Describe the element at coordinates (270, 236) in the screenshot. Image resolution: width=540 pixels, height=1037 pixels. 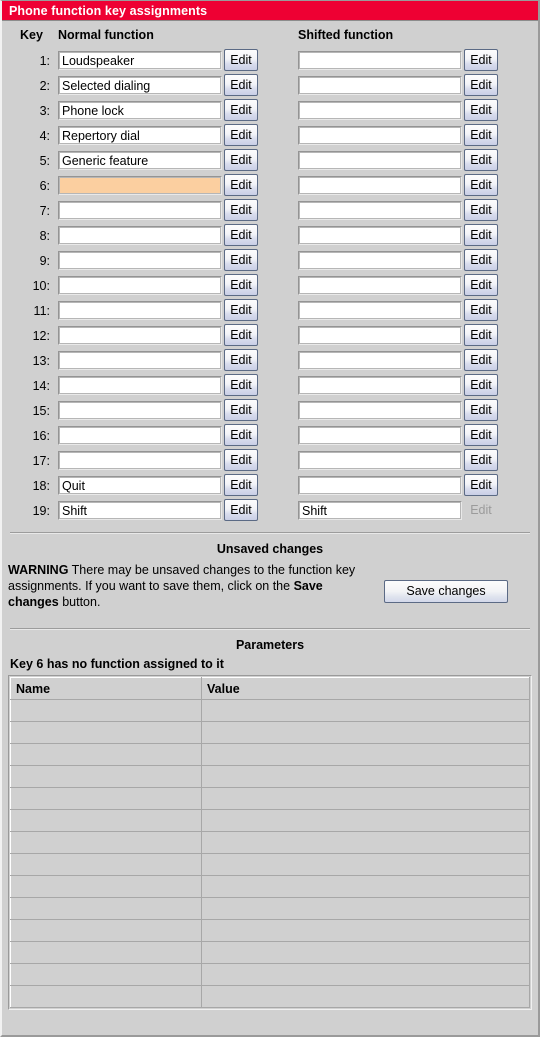
I see `key-row: 8: Edit Edit` at that location.